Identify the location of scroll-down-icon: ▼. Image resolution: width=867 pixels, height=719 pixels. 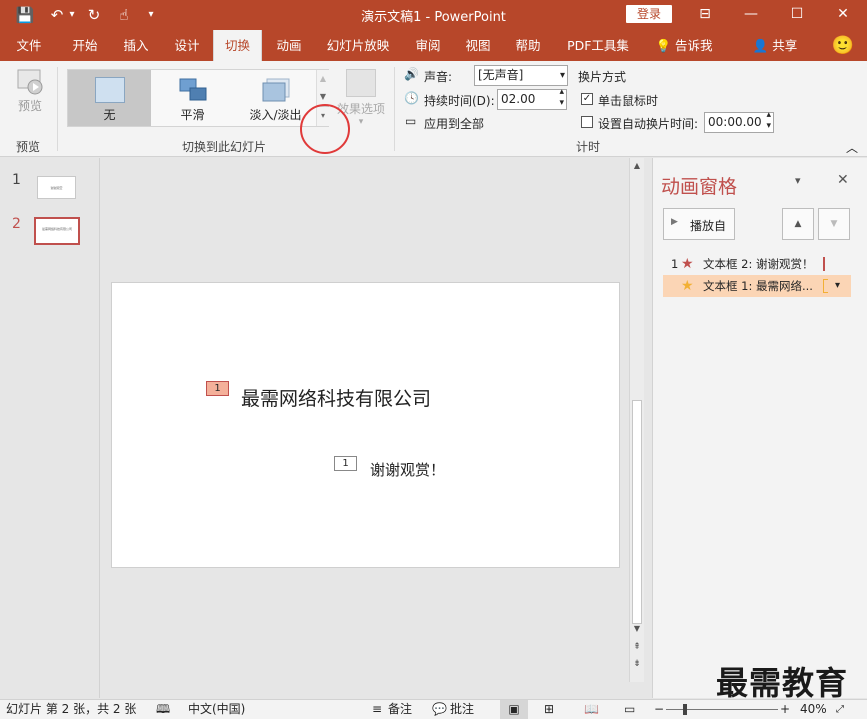
(637, 628).